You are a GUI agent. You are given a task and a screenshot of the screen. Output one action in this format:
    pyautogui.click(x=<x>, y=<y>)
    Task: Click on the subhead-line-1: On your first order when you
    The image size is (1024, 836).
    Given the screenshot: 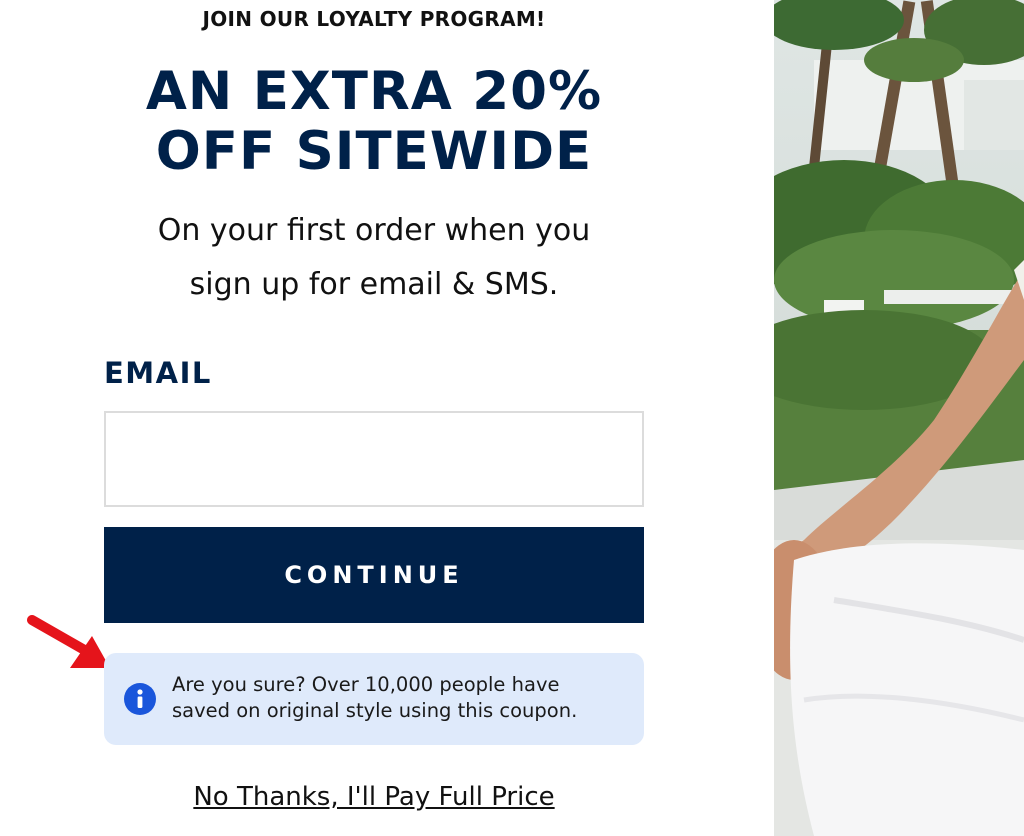 What is the action you would take?
    pyautogui.click(x=374, y=230)
    